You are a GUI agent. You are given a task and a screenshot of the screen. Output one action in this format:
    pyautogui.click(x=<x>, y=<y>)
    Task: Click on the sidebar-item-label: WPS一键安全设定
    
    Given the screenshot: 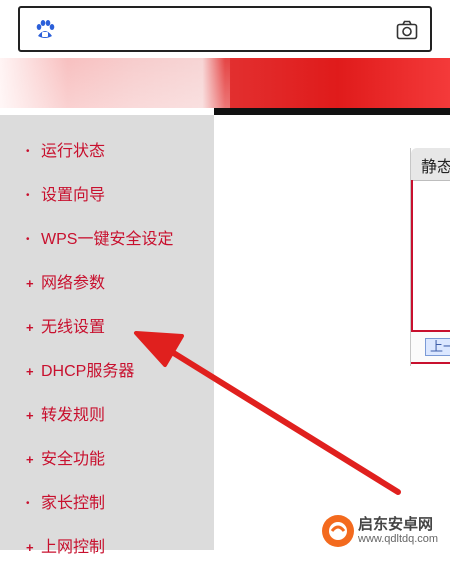 What is the action you would take?
    pyautogui.click(x=107, y=239)
    